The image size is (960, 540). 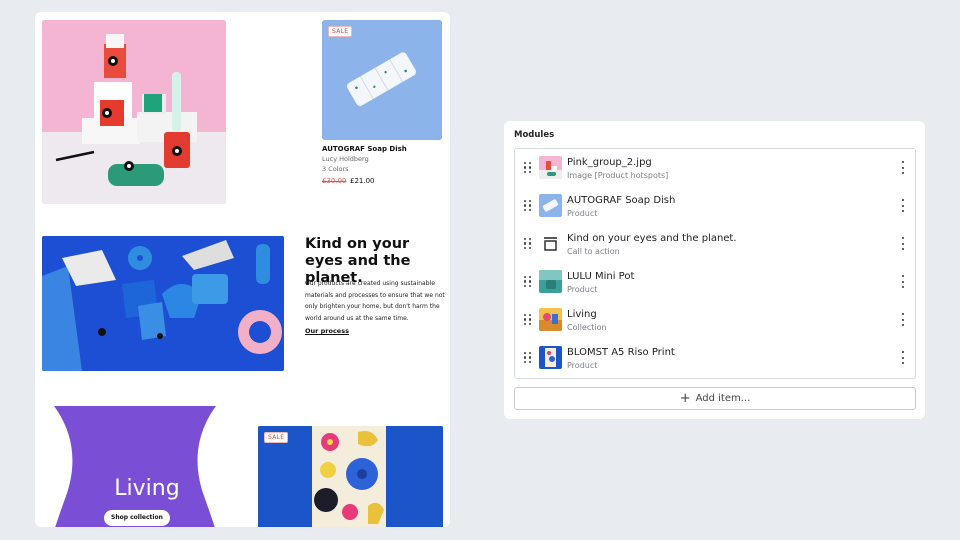 I want to click on list-item: LULU Mini Pot Product, so click(x=715, y=282).